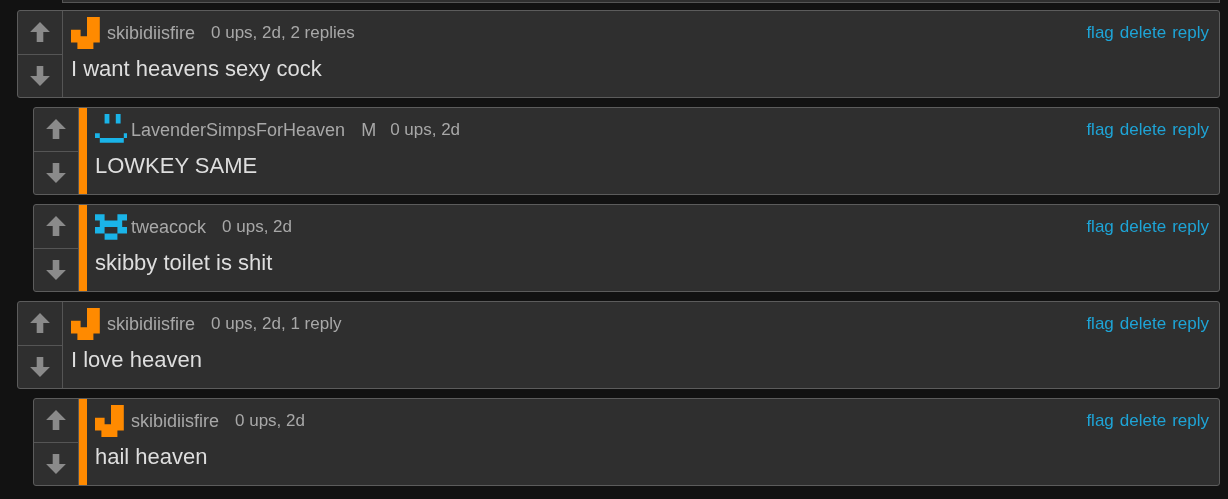 The image size is (1228, 499). Describe the element at coordinates (184, 263) in the screenshot. I see `comment-text: skibby toilet is shit` at that location.